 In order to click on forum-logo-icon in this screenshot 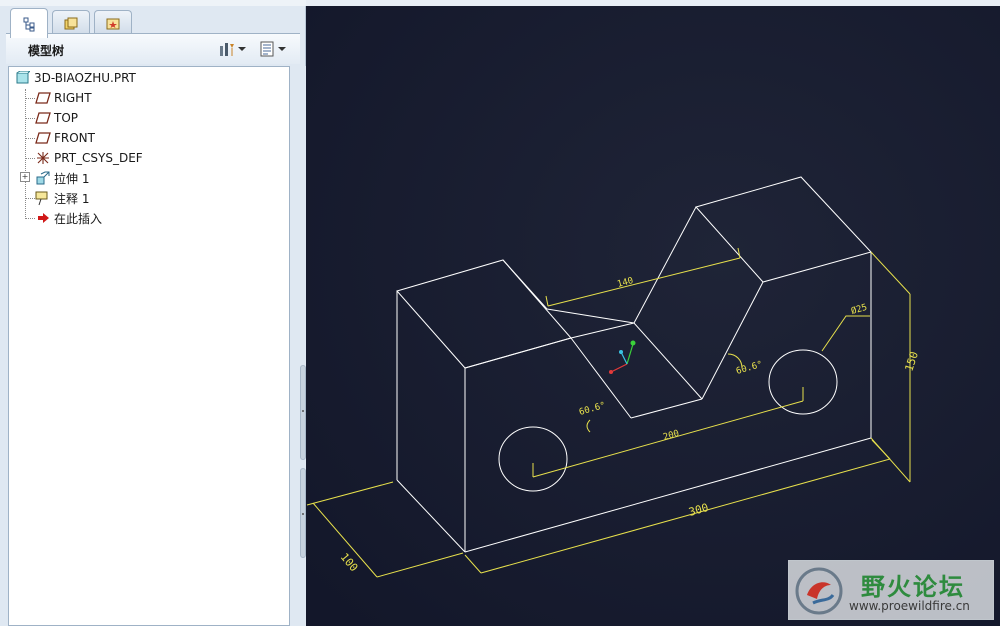, I will do `click(819, 591)`.